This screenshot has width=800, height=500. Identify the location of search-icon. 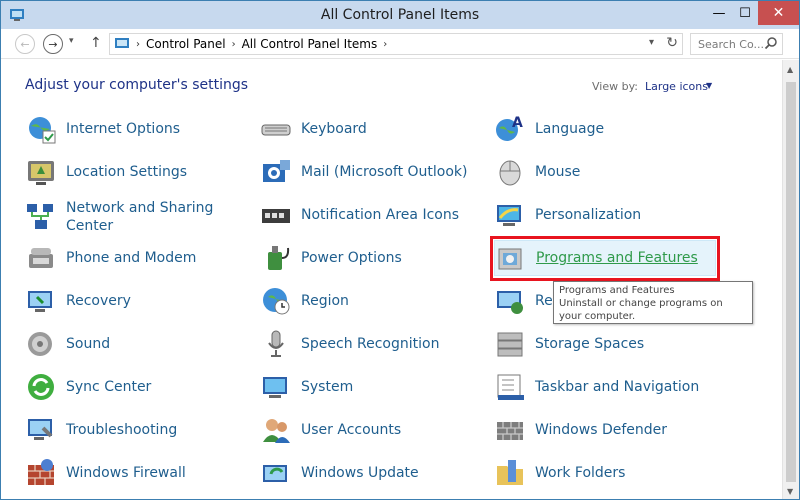
(771, 43).